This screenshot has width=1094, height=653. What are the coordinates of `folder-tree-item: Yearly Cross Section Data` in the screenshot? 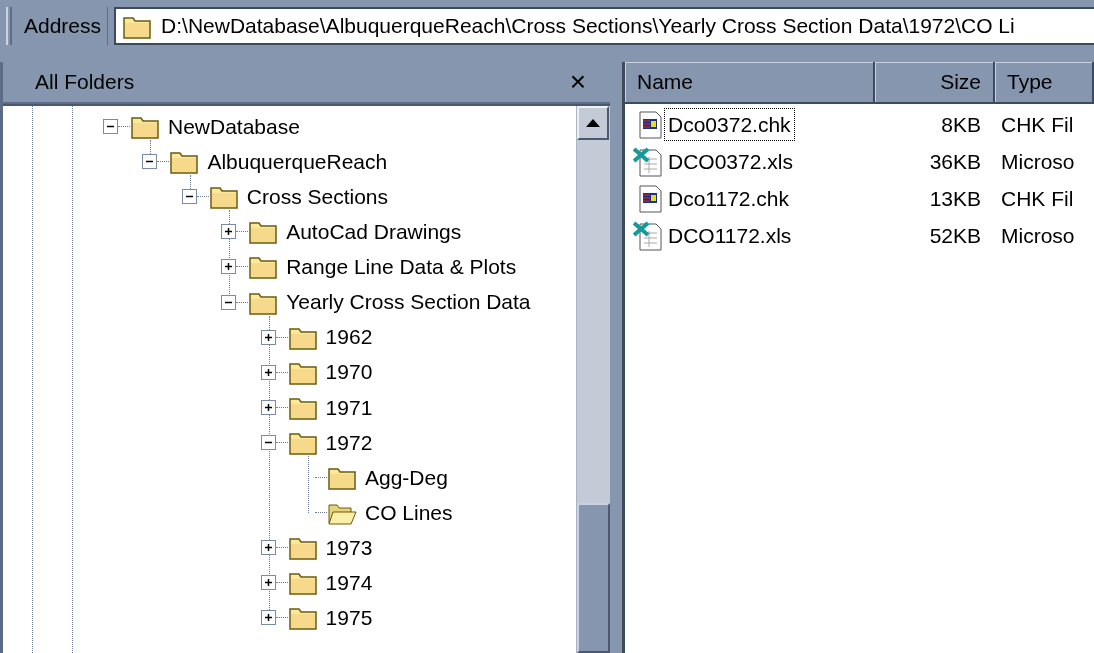 It's located at (391, 302).